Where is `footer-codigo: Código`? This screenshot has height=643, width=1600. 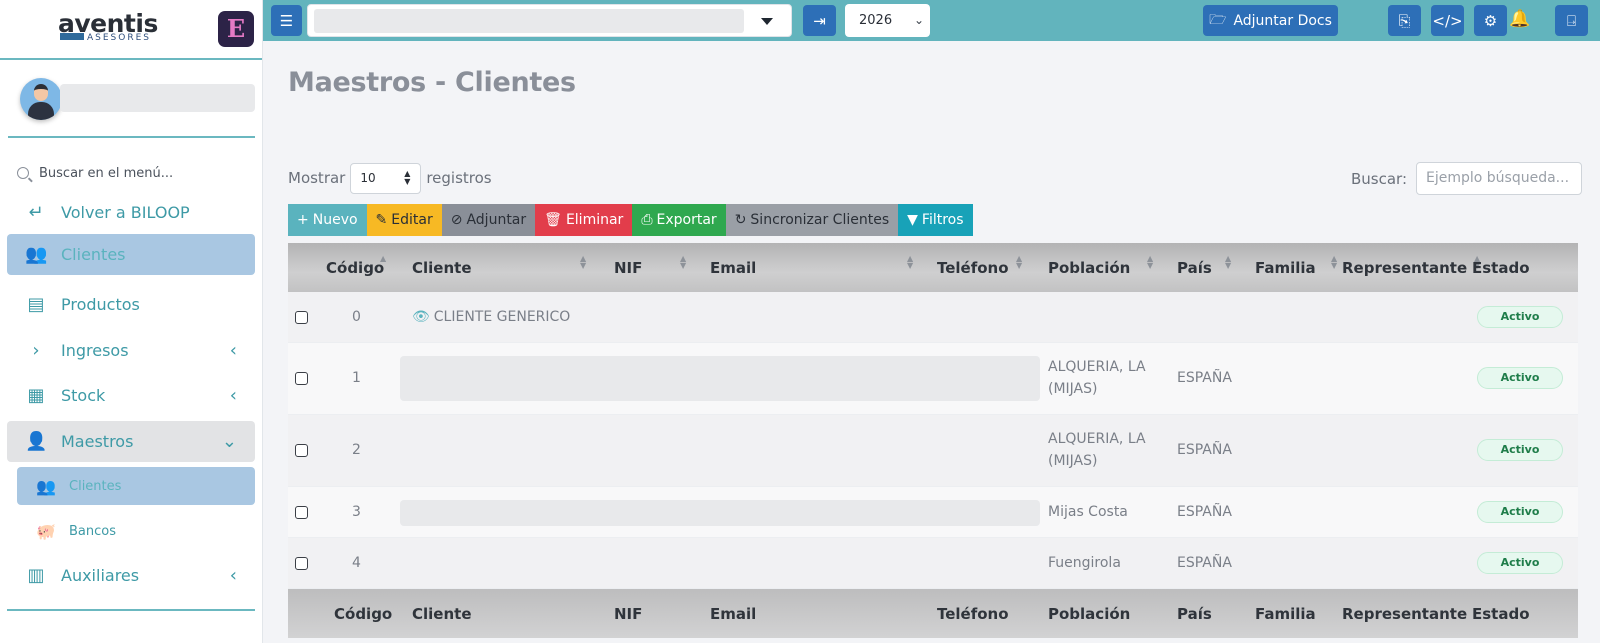
footer-codigo: Código is located at coordinates (363, 613).